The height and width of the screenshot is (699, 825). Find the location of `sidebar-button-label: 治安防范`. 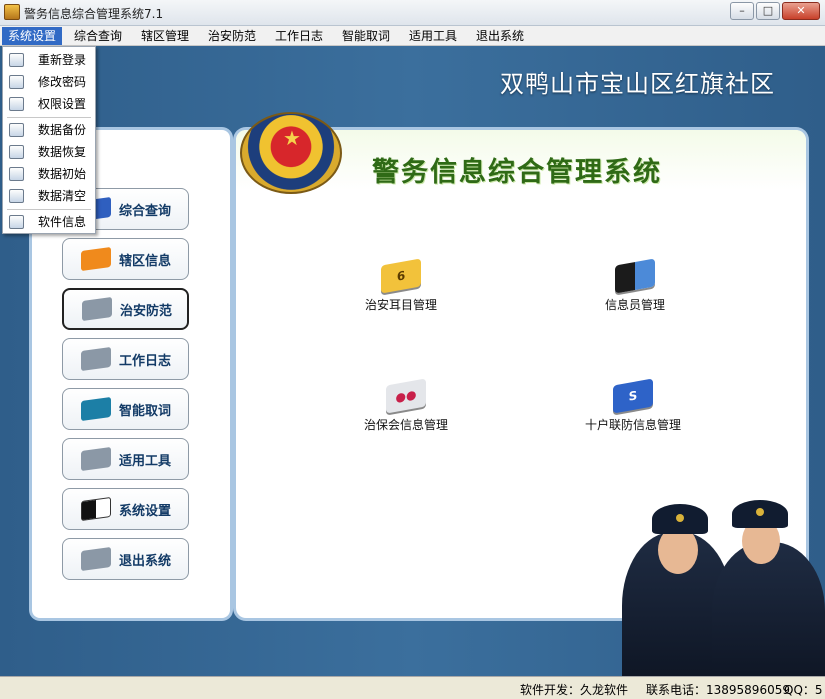

sidebar-button-label: 治安防范 is located at coordinates (146, 309).